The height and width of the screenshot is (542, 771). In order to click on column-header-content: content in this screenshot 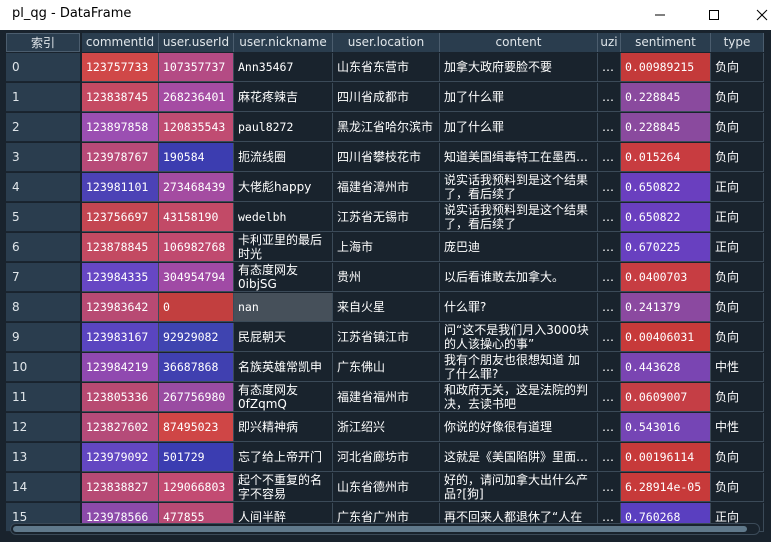, I will do `click(519, 42)`.